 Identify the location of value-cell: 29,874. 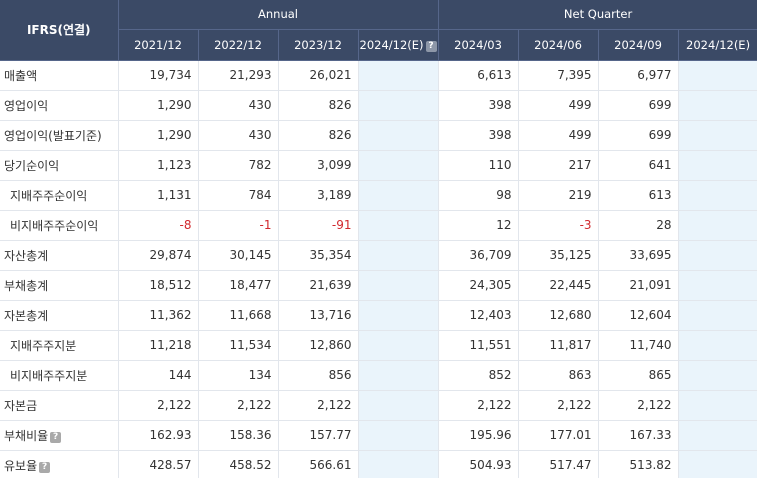
(158, 255).